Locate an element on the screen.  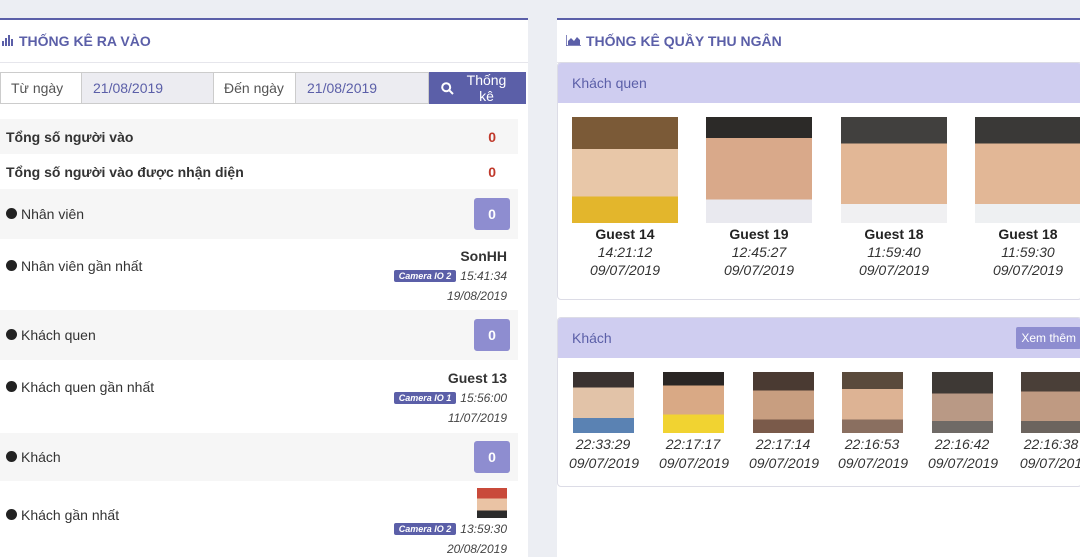
staff-recent-label: Nhân viên gần nhất is located at coordinates (81, 266).